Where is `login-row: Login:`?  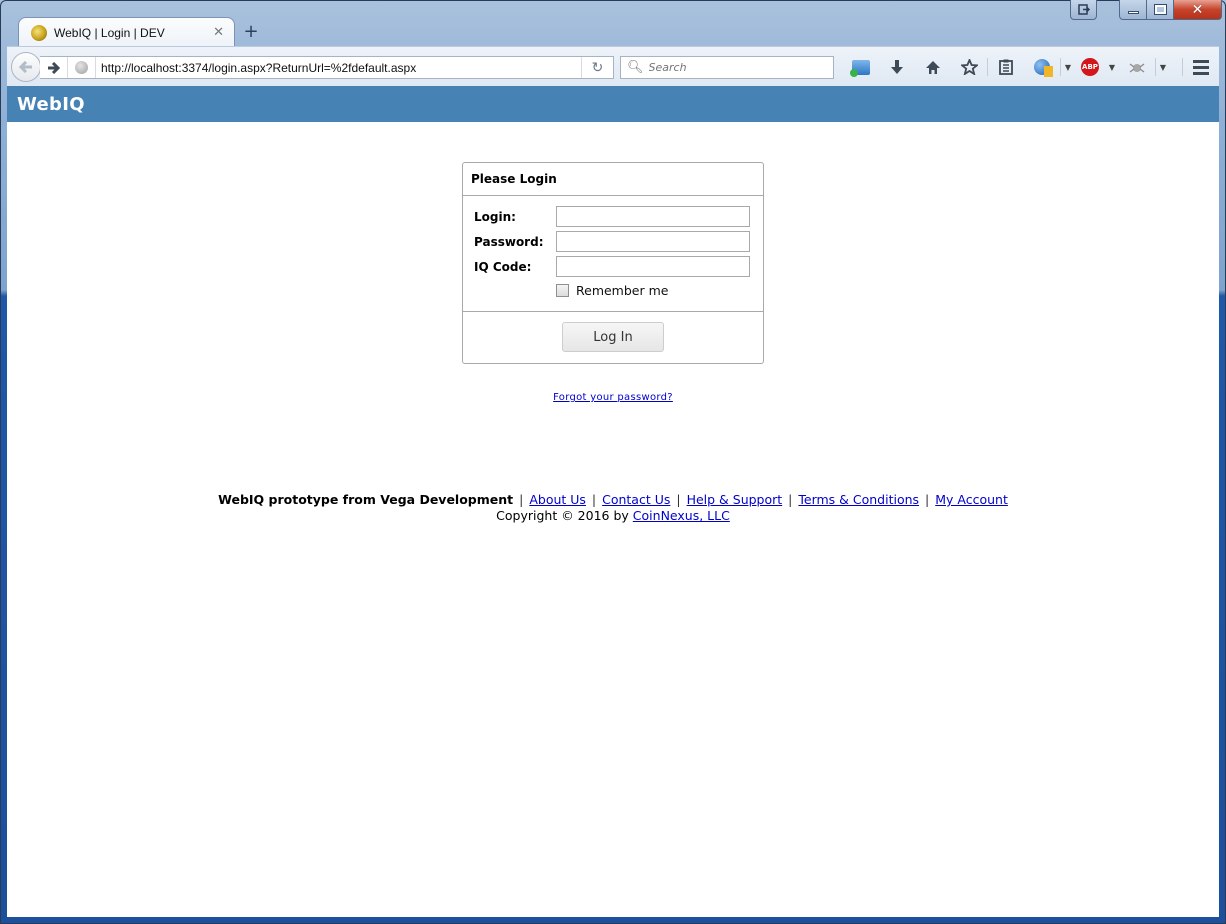 login-row: Login: is located at coordinates (612, 216).